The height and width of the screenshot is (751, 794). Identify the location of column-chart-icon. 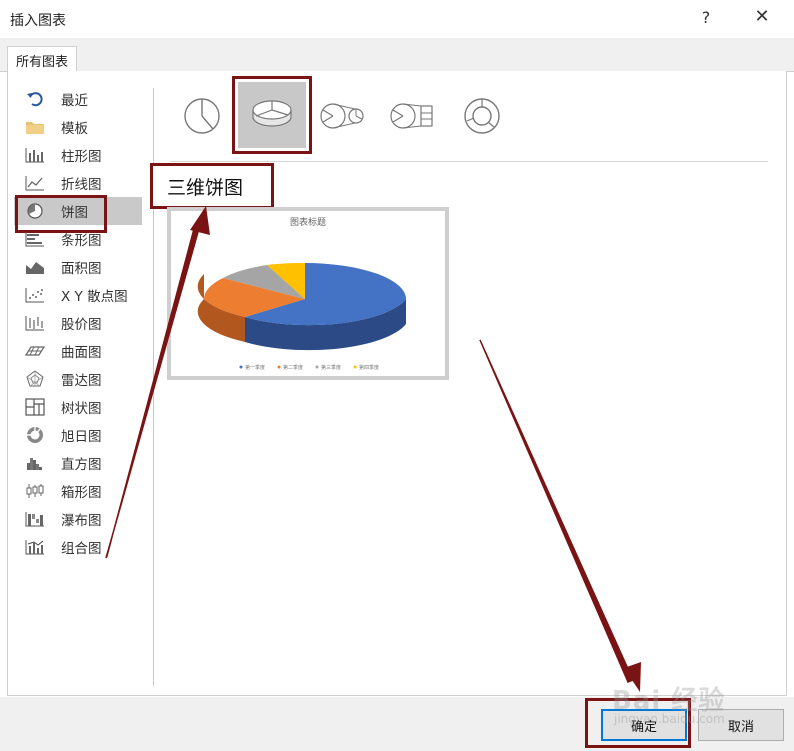
(35, 155).